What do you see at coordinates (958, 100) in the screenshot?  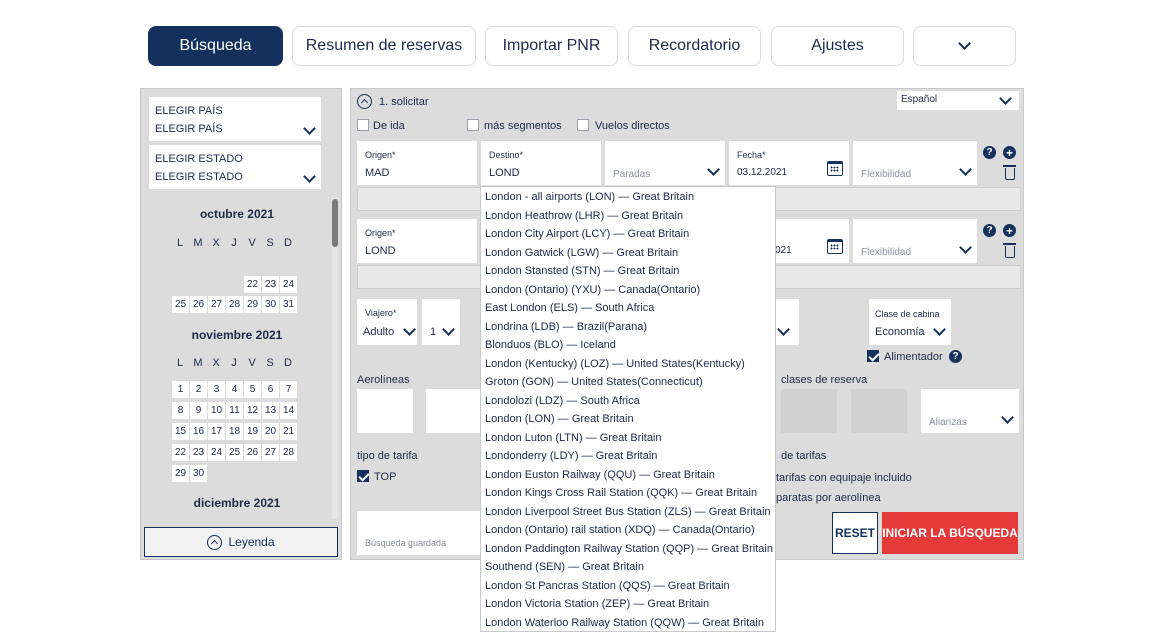 I see `language-select: Español` at bounding box center [958, 100].